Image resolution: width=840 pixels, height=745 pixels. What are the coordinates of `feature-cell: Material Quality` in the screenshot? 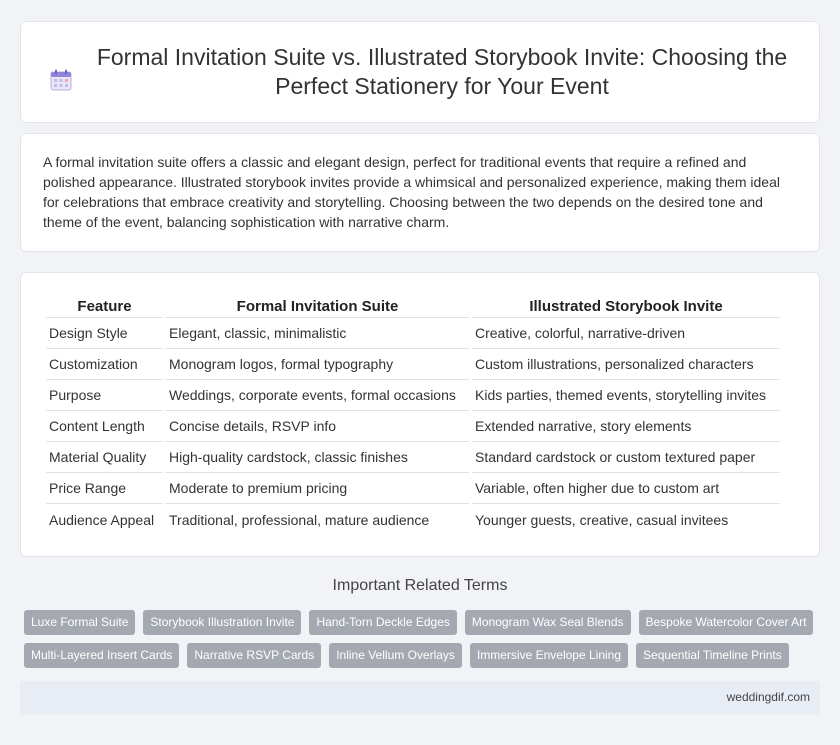 It's located at (104, 457).